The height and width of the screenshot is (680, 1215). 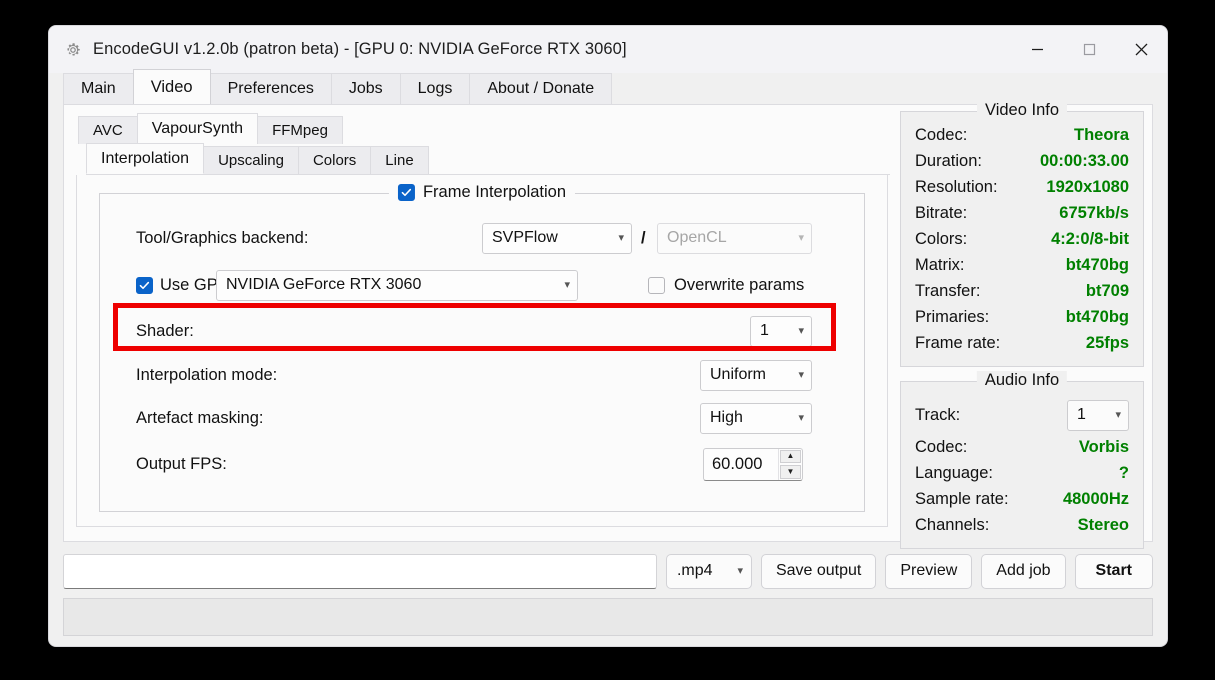 What do you see at coordinates (1023, 571) in the screenshot?
I see `add-job-button: Add job` at bounding box center [1023, 571].